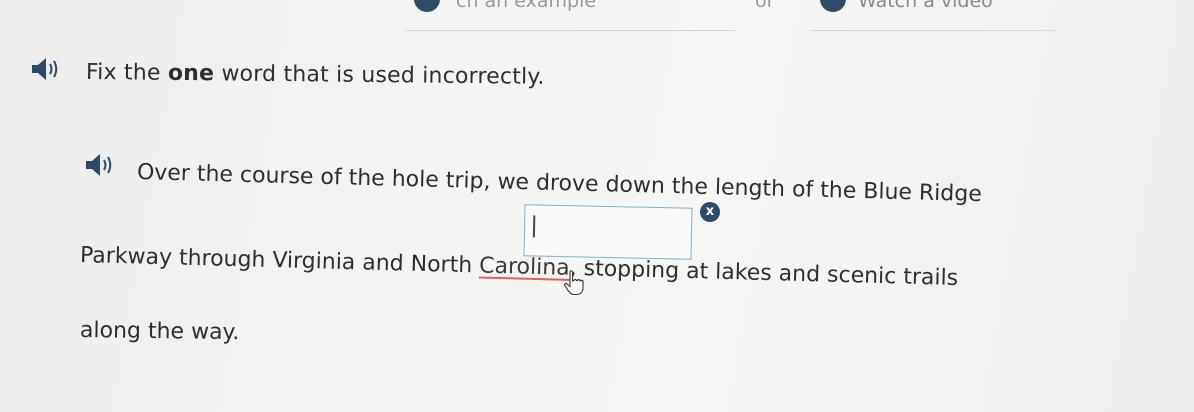 This screenshot has height=412, width=1194. What do you see at coordinates (127, 73) in the screenshot?
I see `instruction-prefix: Fix the` at bounding box center [127, 73].